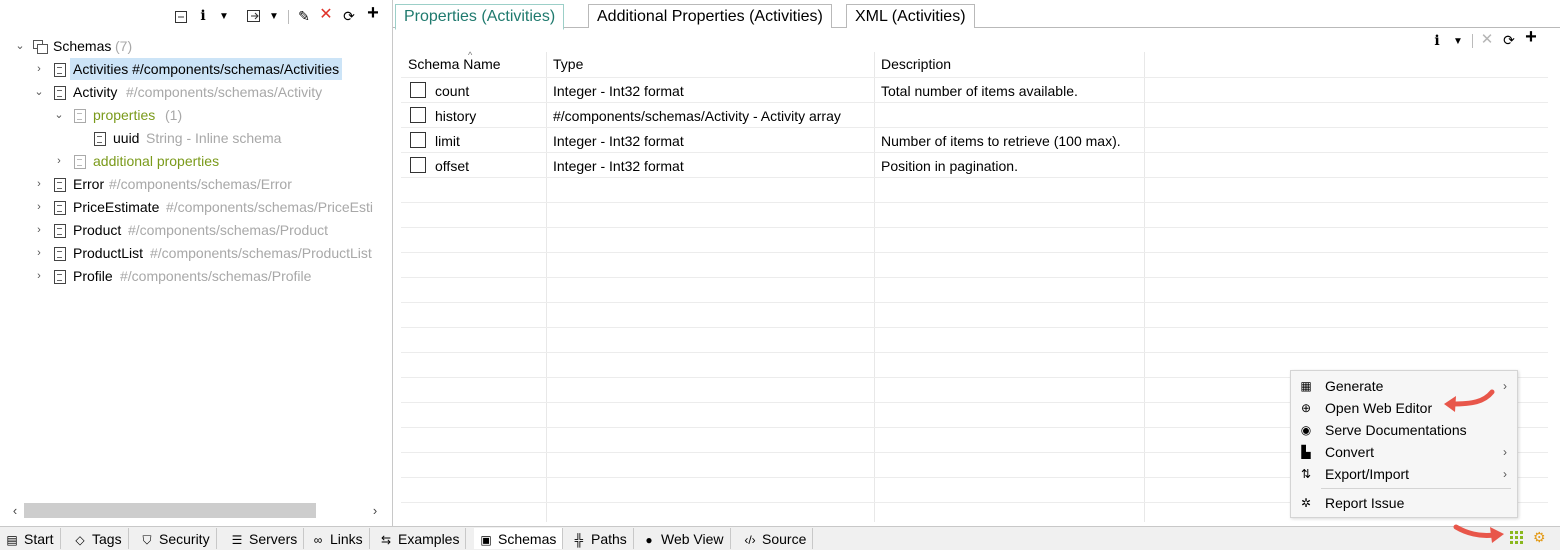 The height and width of the screenshot is (551, 1560). What do you see at coordinates (265, 538) in the screenshot?
I see `bottom-tab-servers: ☰ Servers` at bounding box center [265, 538].